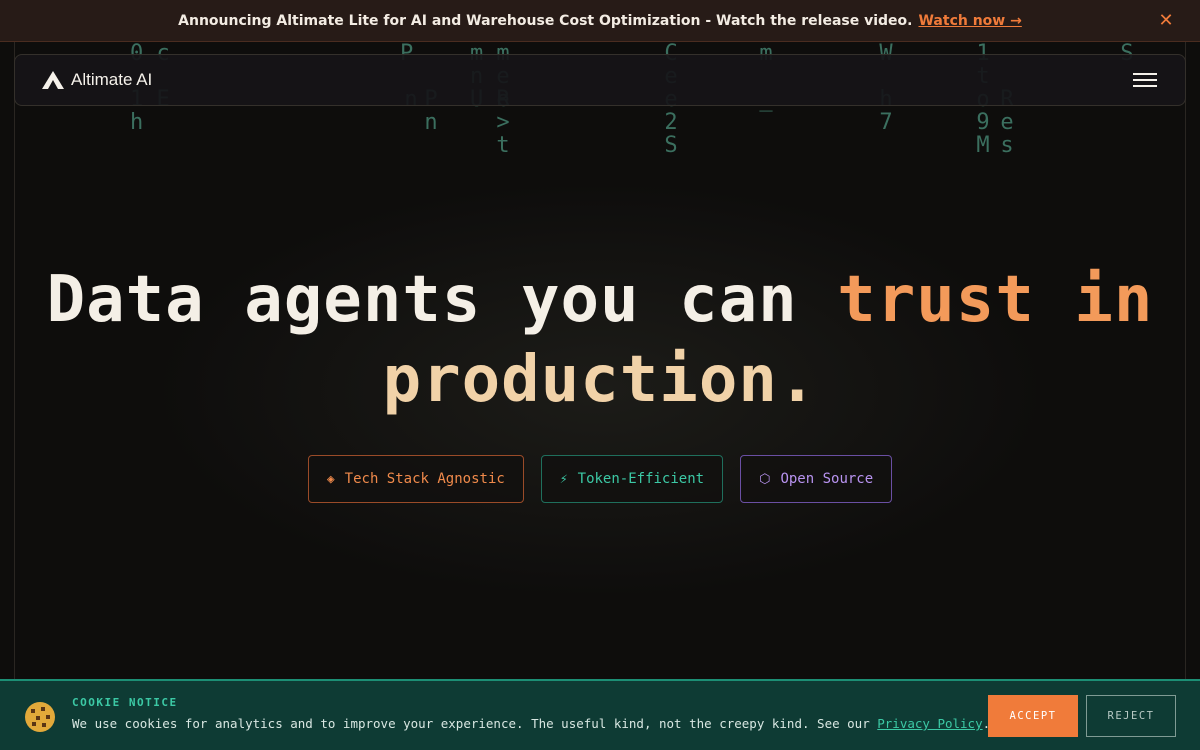 The height and width of the screenshot is (750, 1200). What do you see at coordinates (112, 79) in the screenshot?
I see `brand-name: Altimate AI` at bounding box center [112, 79].